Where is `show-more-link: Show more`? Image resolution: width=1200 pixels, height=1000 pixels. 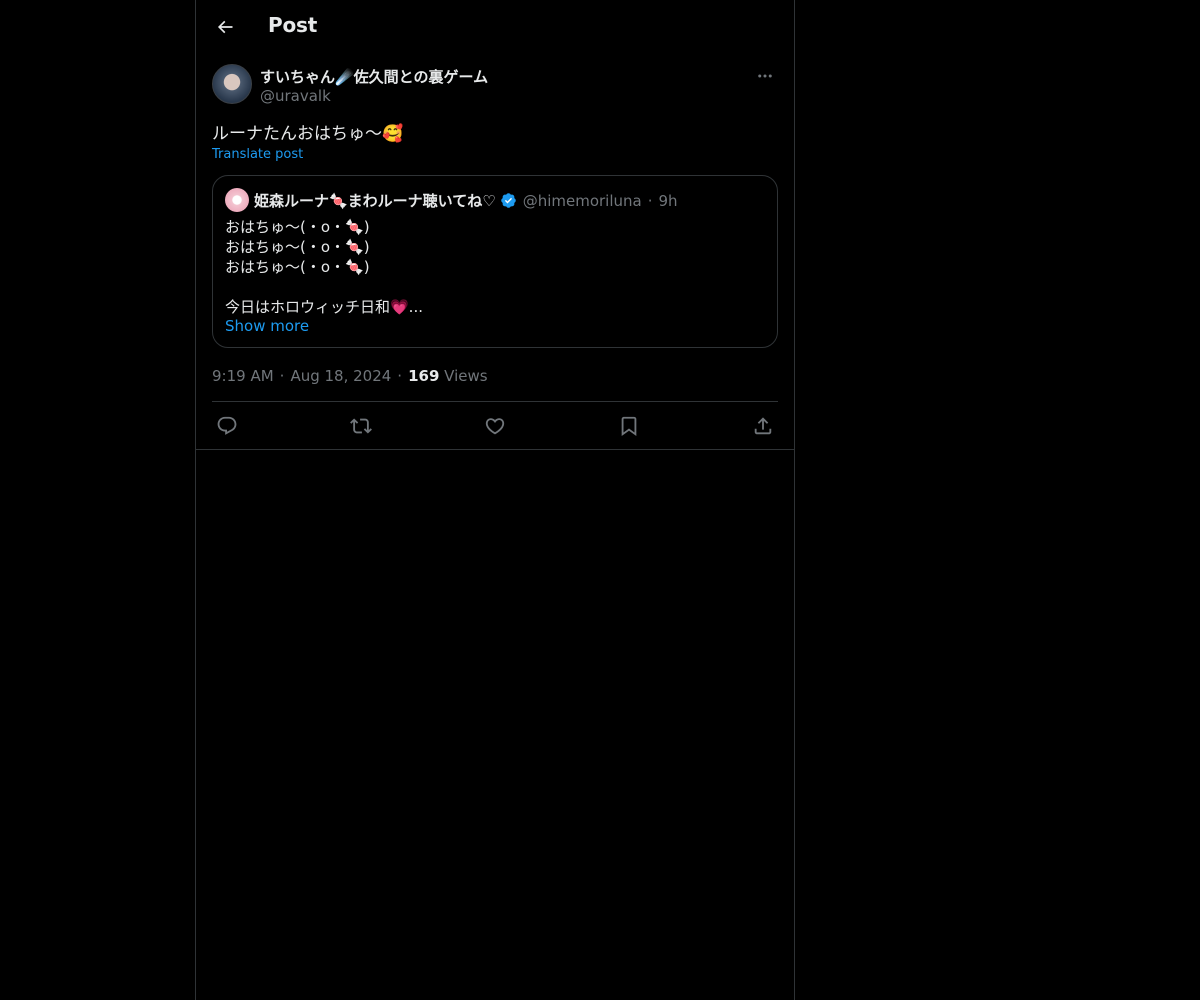
show-more-link: Show more is located at coordinates (267, 326).